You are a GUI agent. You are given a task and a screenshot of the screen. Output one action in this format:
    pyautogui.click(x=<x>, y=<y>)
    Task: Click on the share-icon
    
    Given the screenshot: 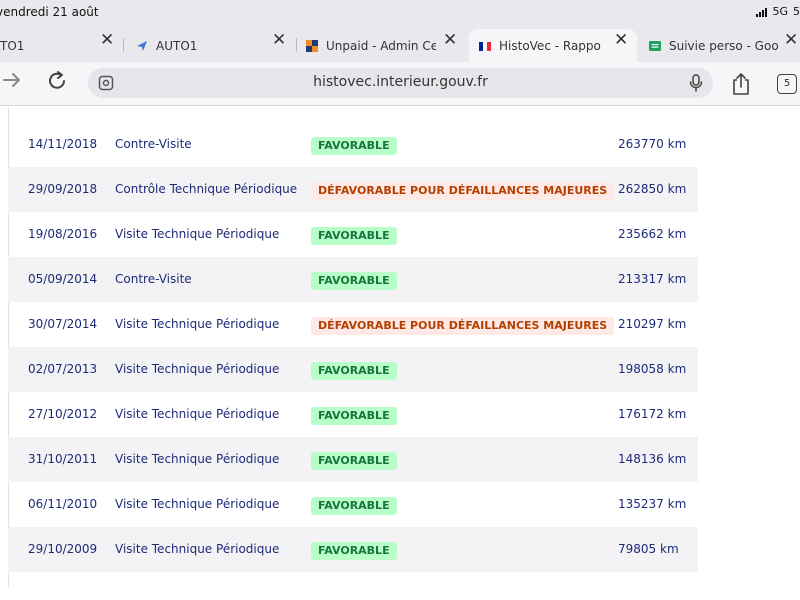 What is the action you would take?
    pyautogui.click(x=741, y=86)
    